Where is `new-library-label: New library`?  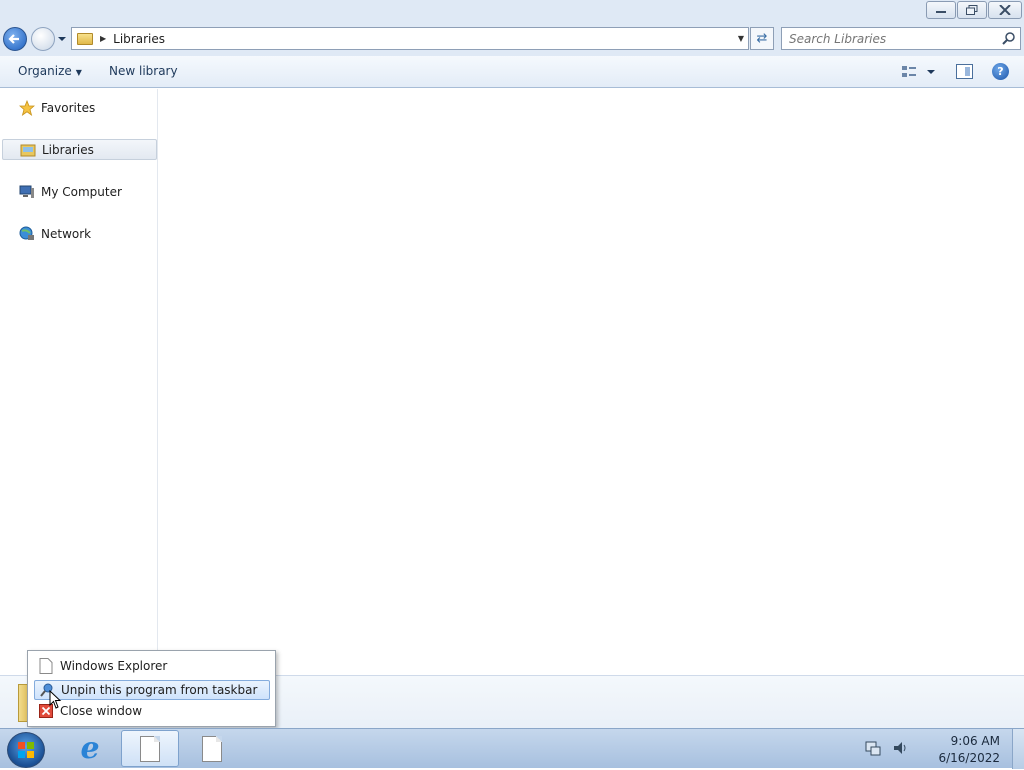
new-library-label: New library is located at coordinates (143, 71).